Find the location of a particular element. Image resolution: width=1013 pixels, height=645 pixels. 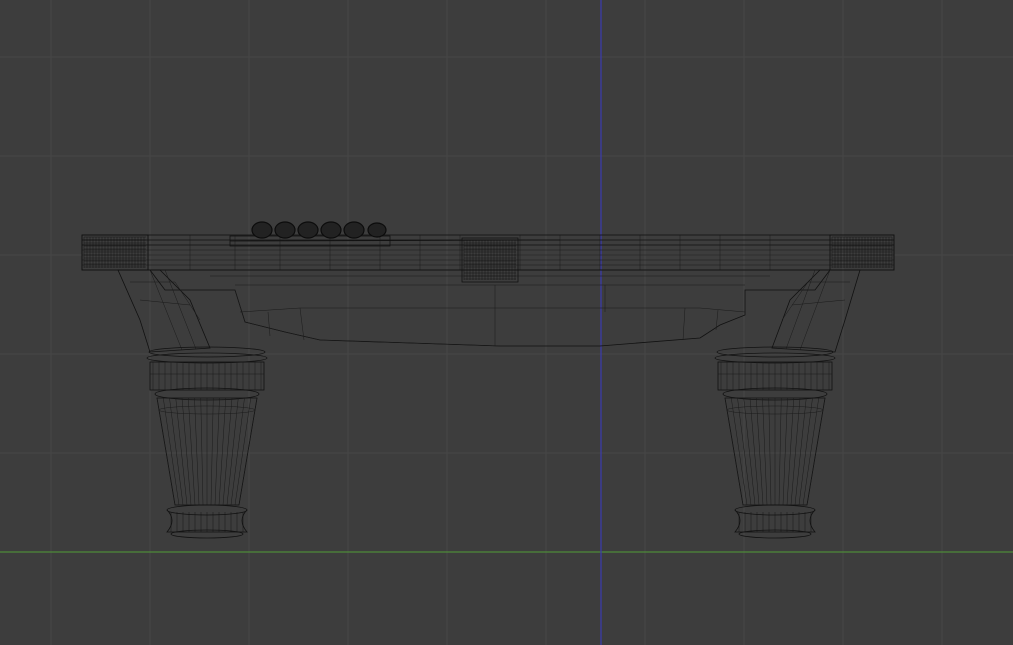

right-corner-bracket is located at coordinates (816, 311).